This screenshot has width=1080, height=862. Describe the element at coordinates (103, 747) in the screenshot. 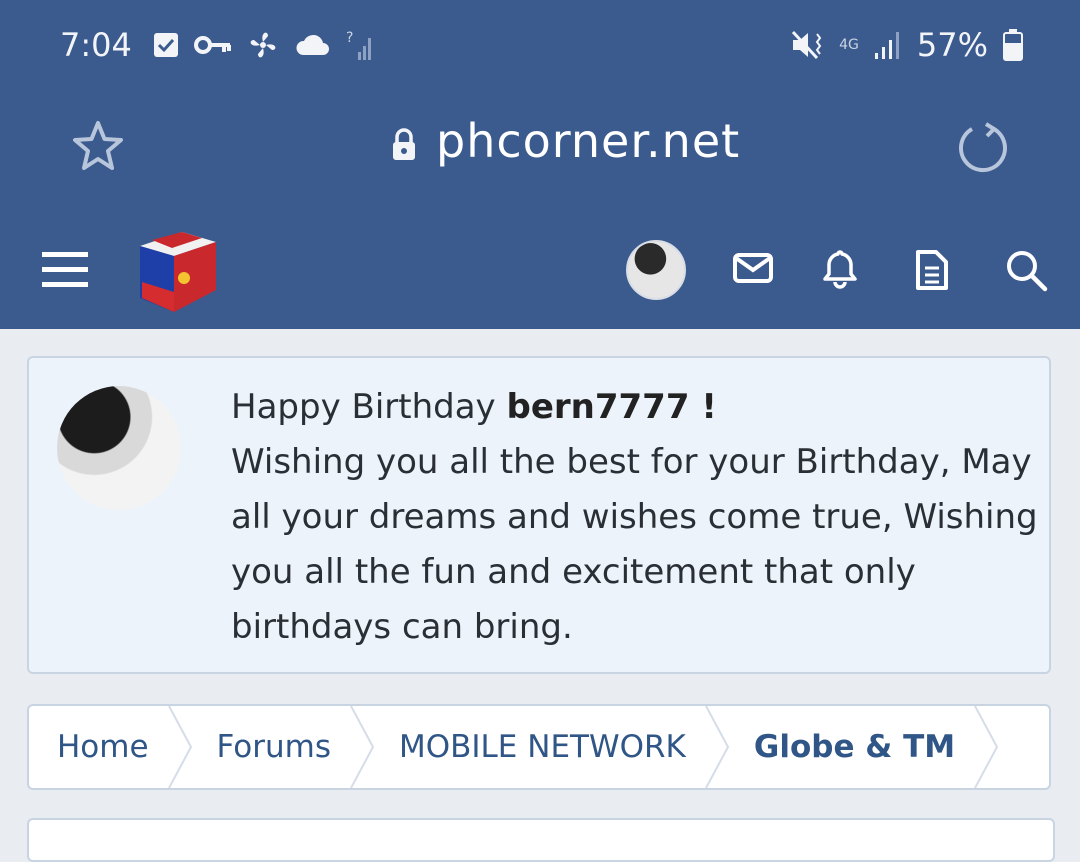

I see `breadcrumb-label: Home` at that location.